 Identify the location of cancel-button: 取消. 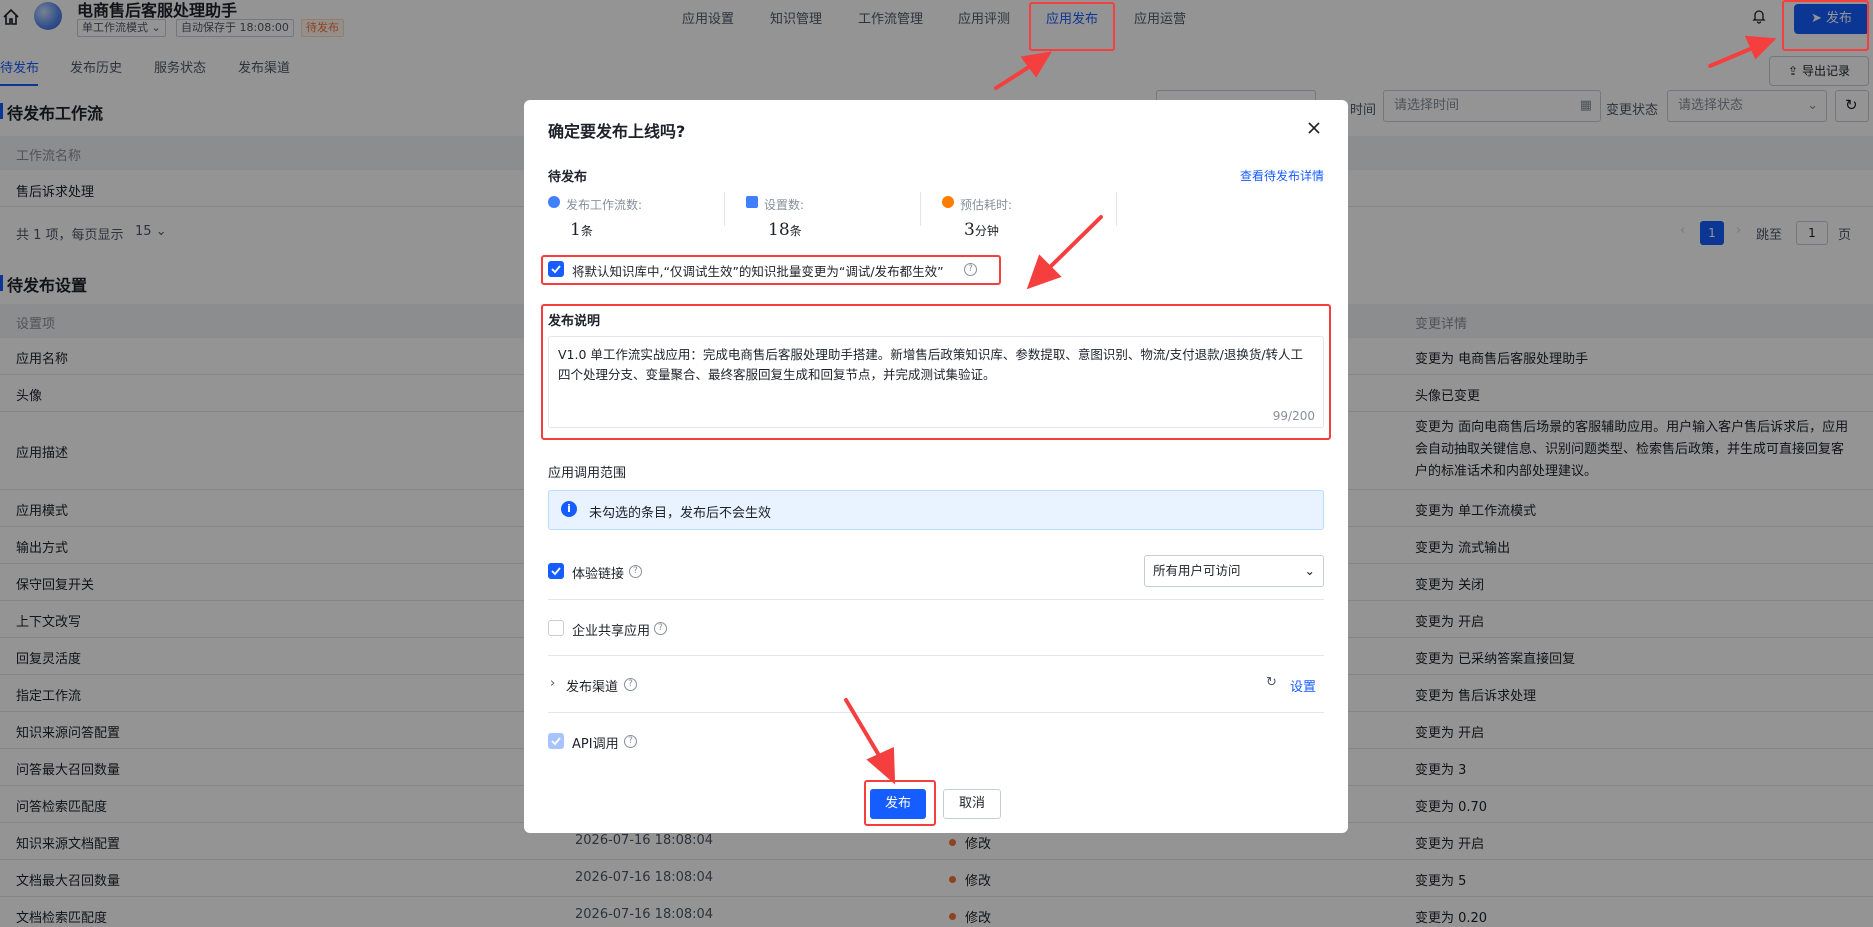
(972, 804).